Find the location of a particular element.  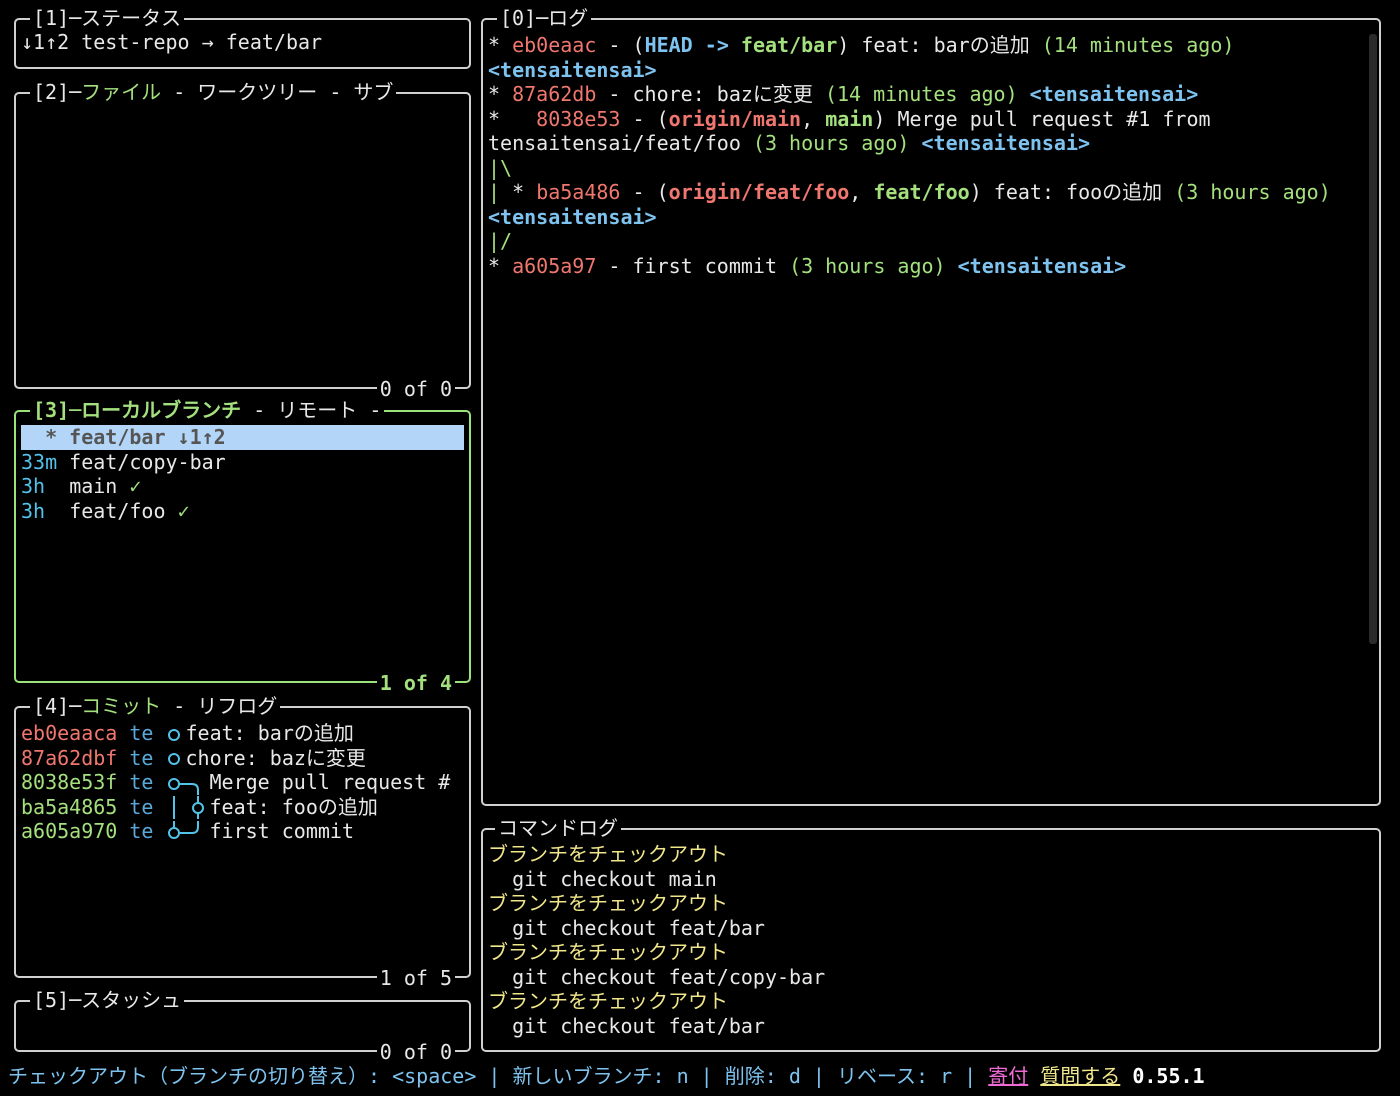

command-log-command: git checkout main is located at coordinates (602, 878).